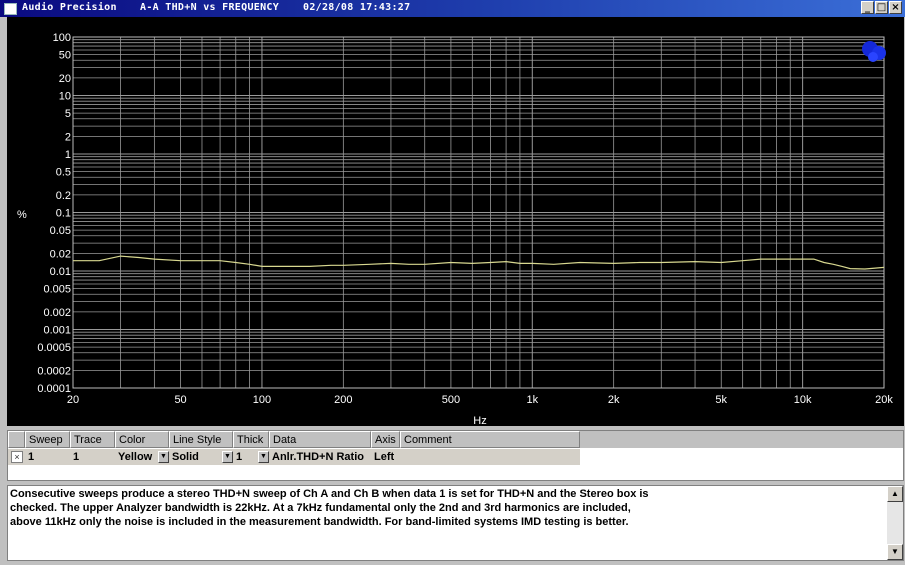  What do you see at coordinates (895, 7) in the screenshot?
I see `close-button: ×` at bounding box center [895, 7].